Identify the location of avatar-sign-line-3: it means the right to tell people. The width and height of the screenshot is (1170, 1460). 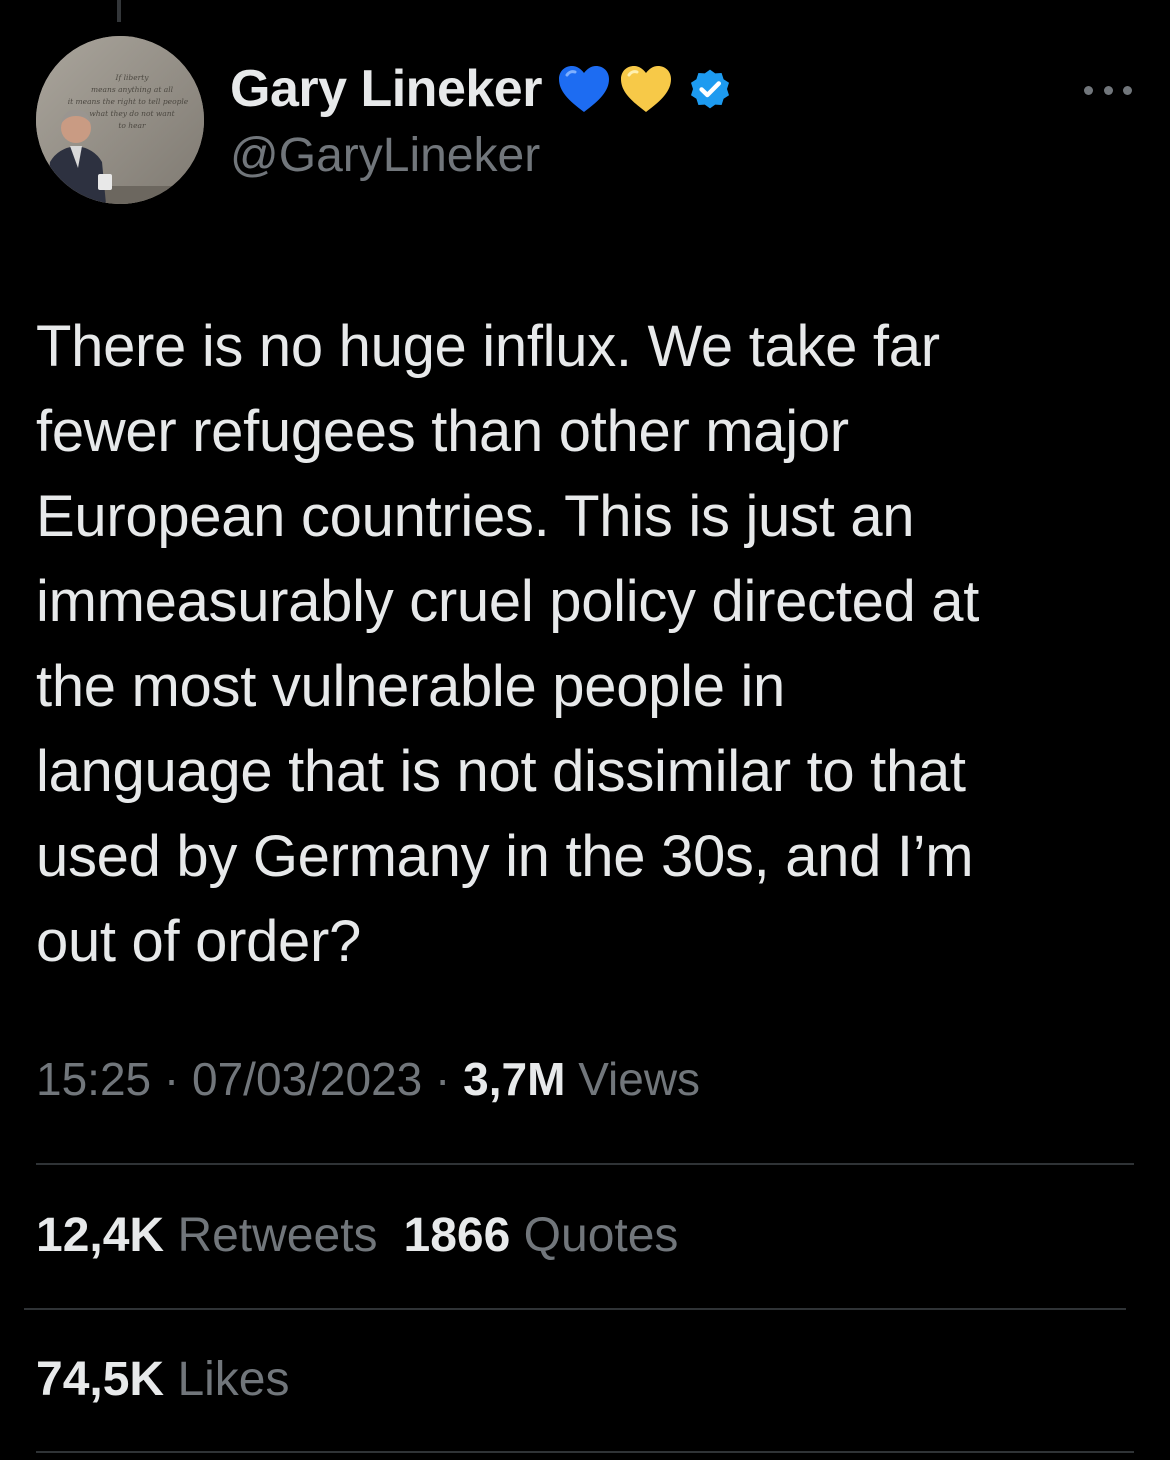
(128, 101).